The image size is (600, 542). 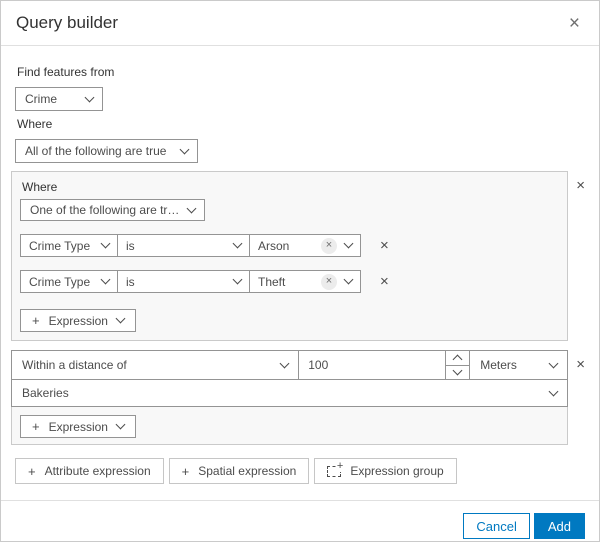 What do you see at coordinates (59, 99) in the screenshot?
I see `layer-select: Crime` at bounding box center [59, 99].